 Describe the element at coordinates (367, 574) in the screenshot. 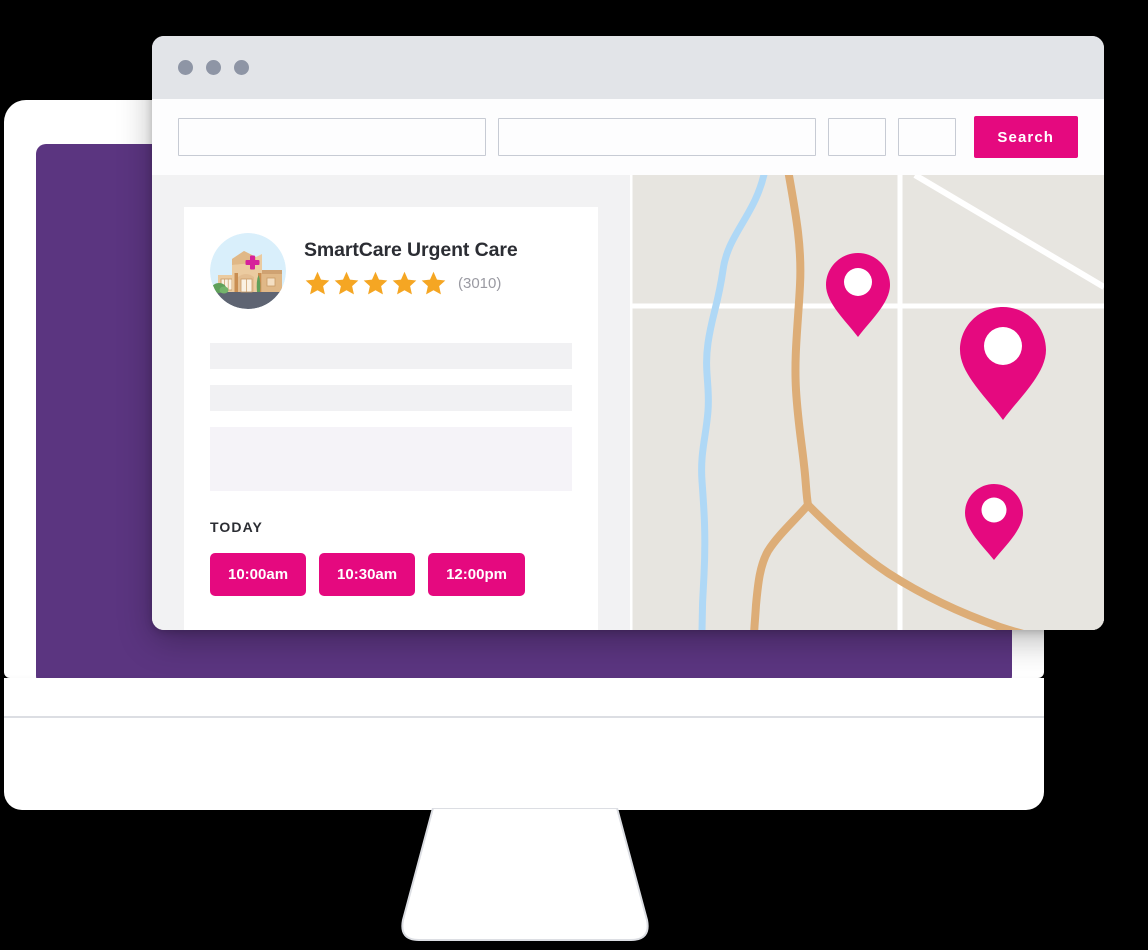

I see `appointment-slot-button: 10:30am` at that location.